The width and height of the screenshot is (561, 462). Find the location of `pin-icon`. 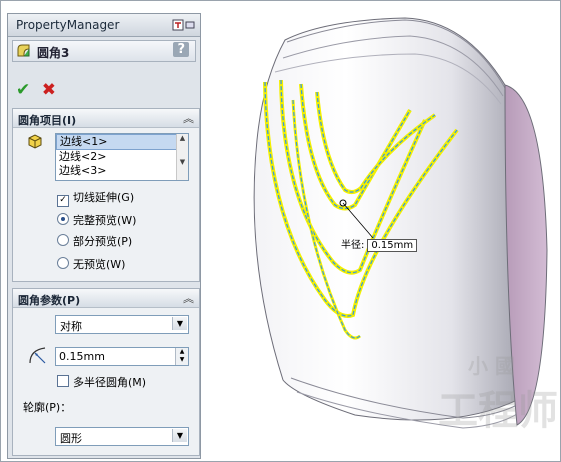

pin-icon is located at coordinates (184, 25).